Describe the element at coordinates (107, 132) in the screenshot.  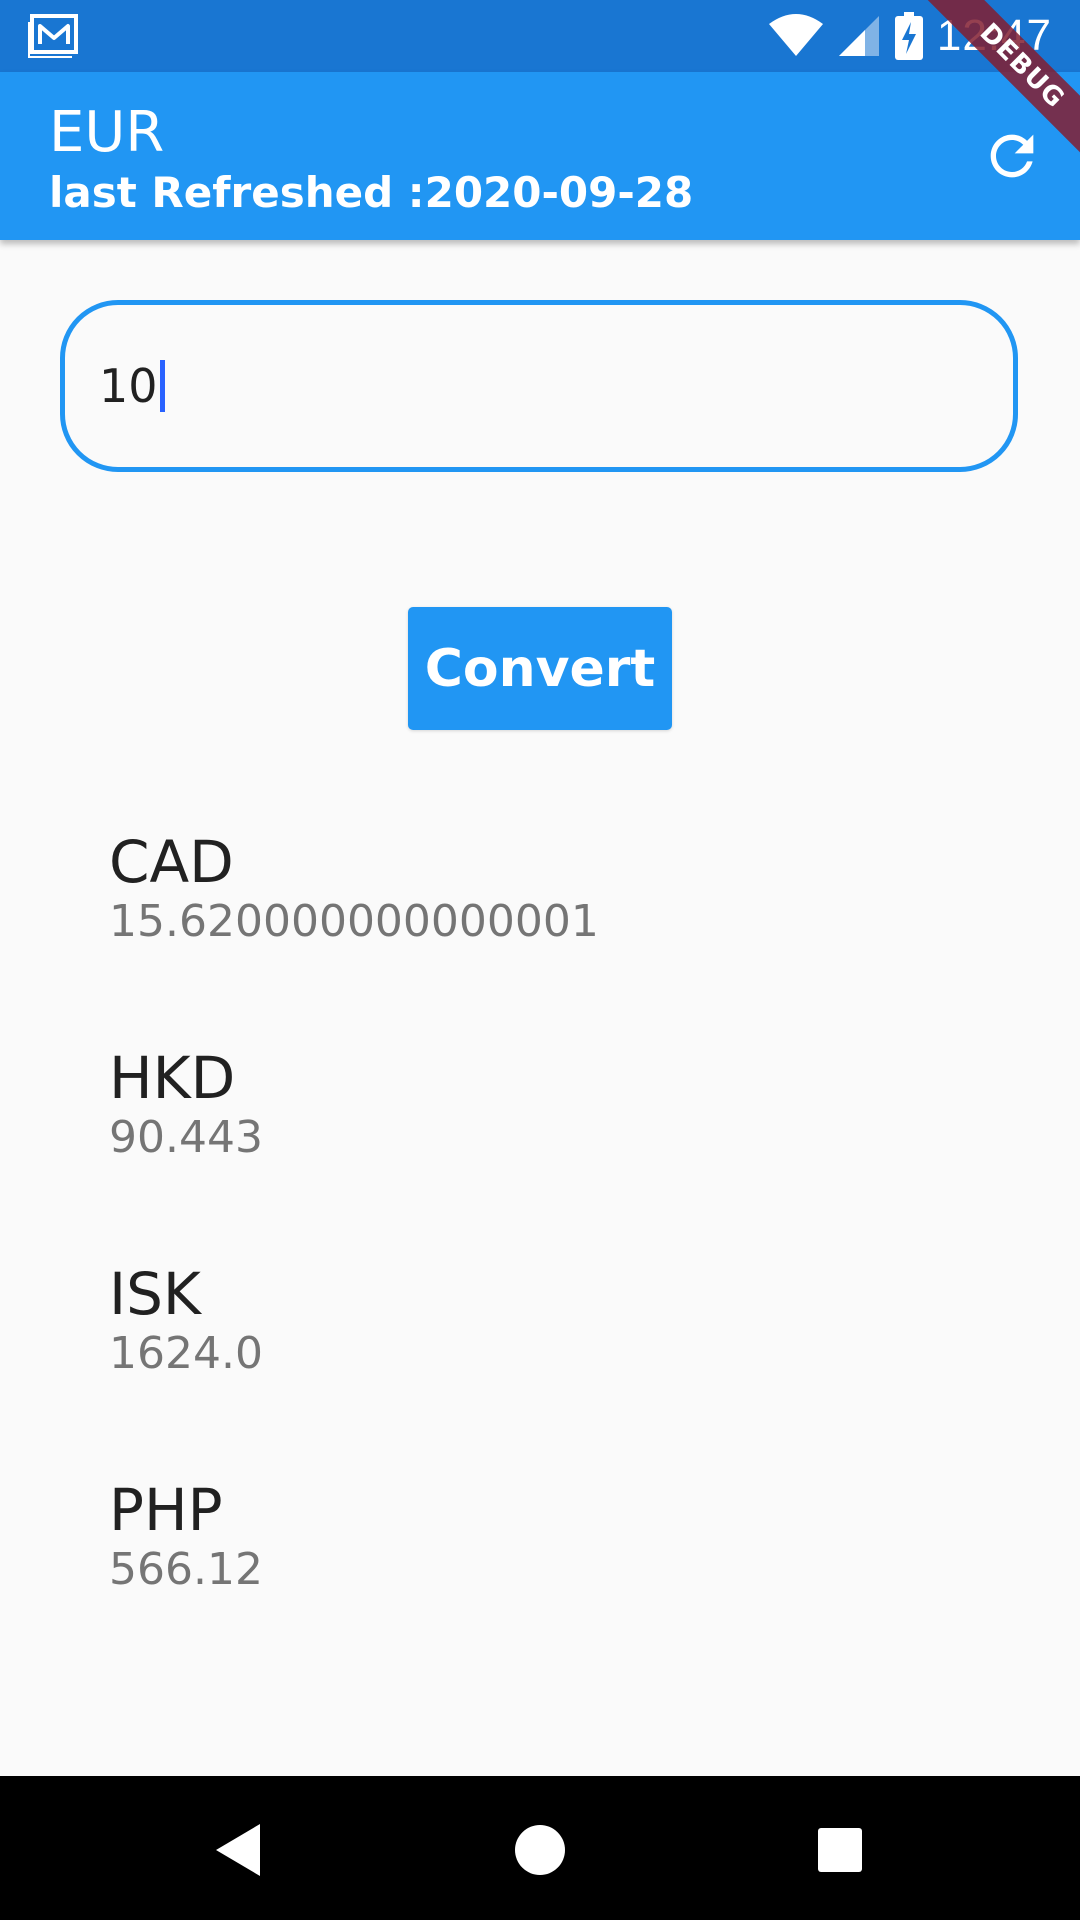
I see `app-title: EUR` at that location.